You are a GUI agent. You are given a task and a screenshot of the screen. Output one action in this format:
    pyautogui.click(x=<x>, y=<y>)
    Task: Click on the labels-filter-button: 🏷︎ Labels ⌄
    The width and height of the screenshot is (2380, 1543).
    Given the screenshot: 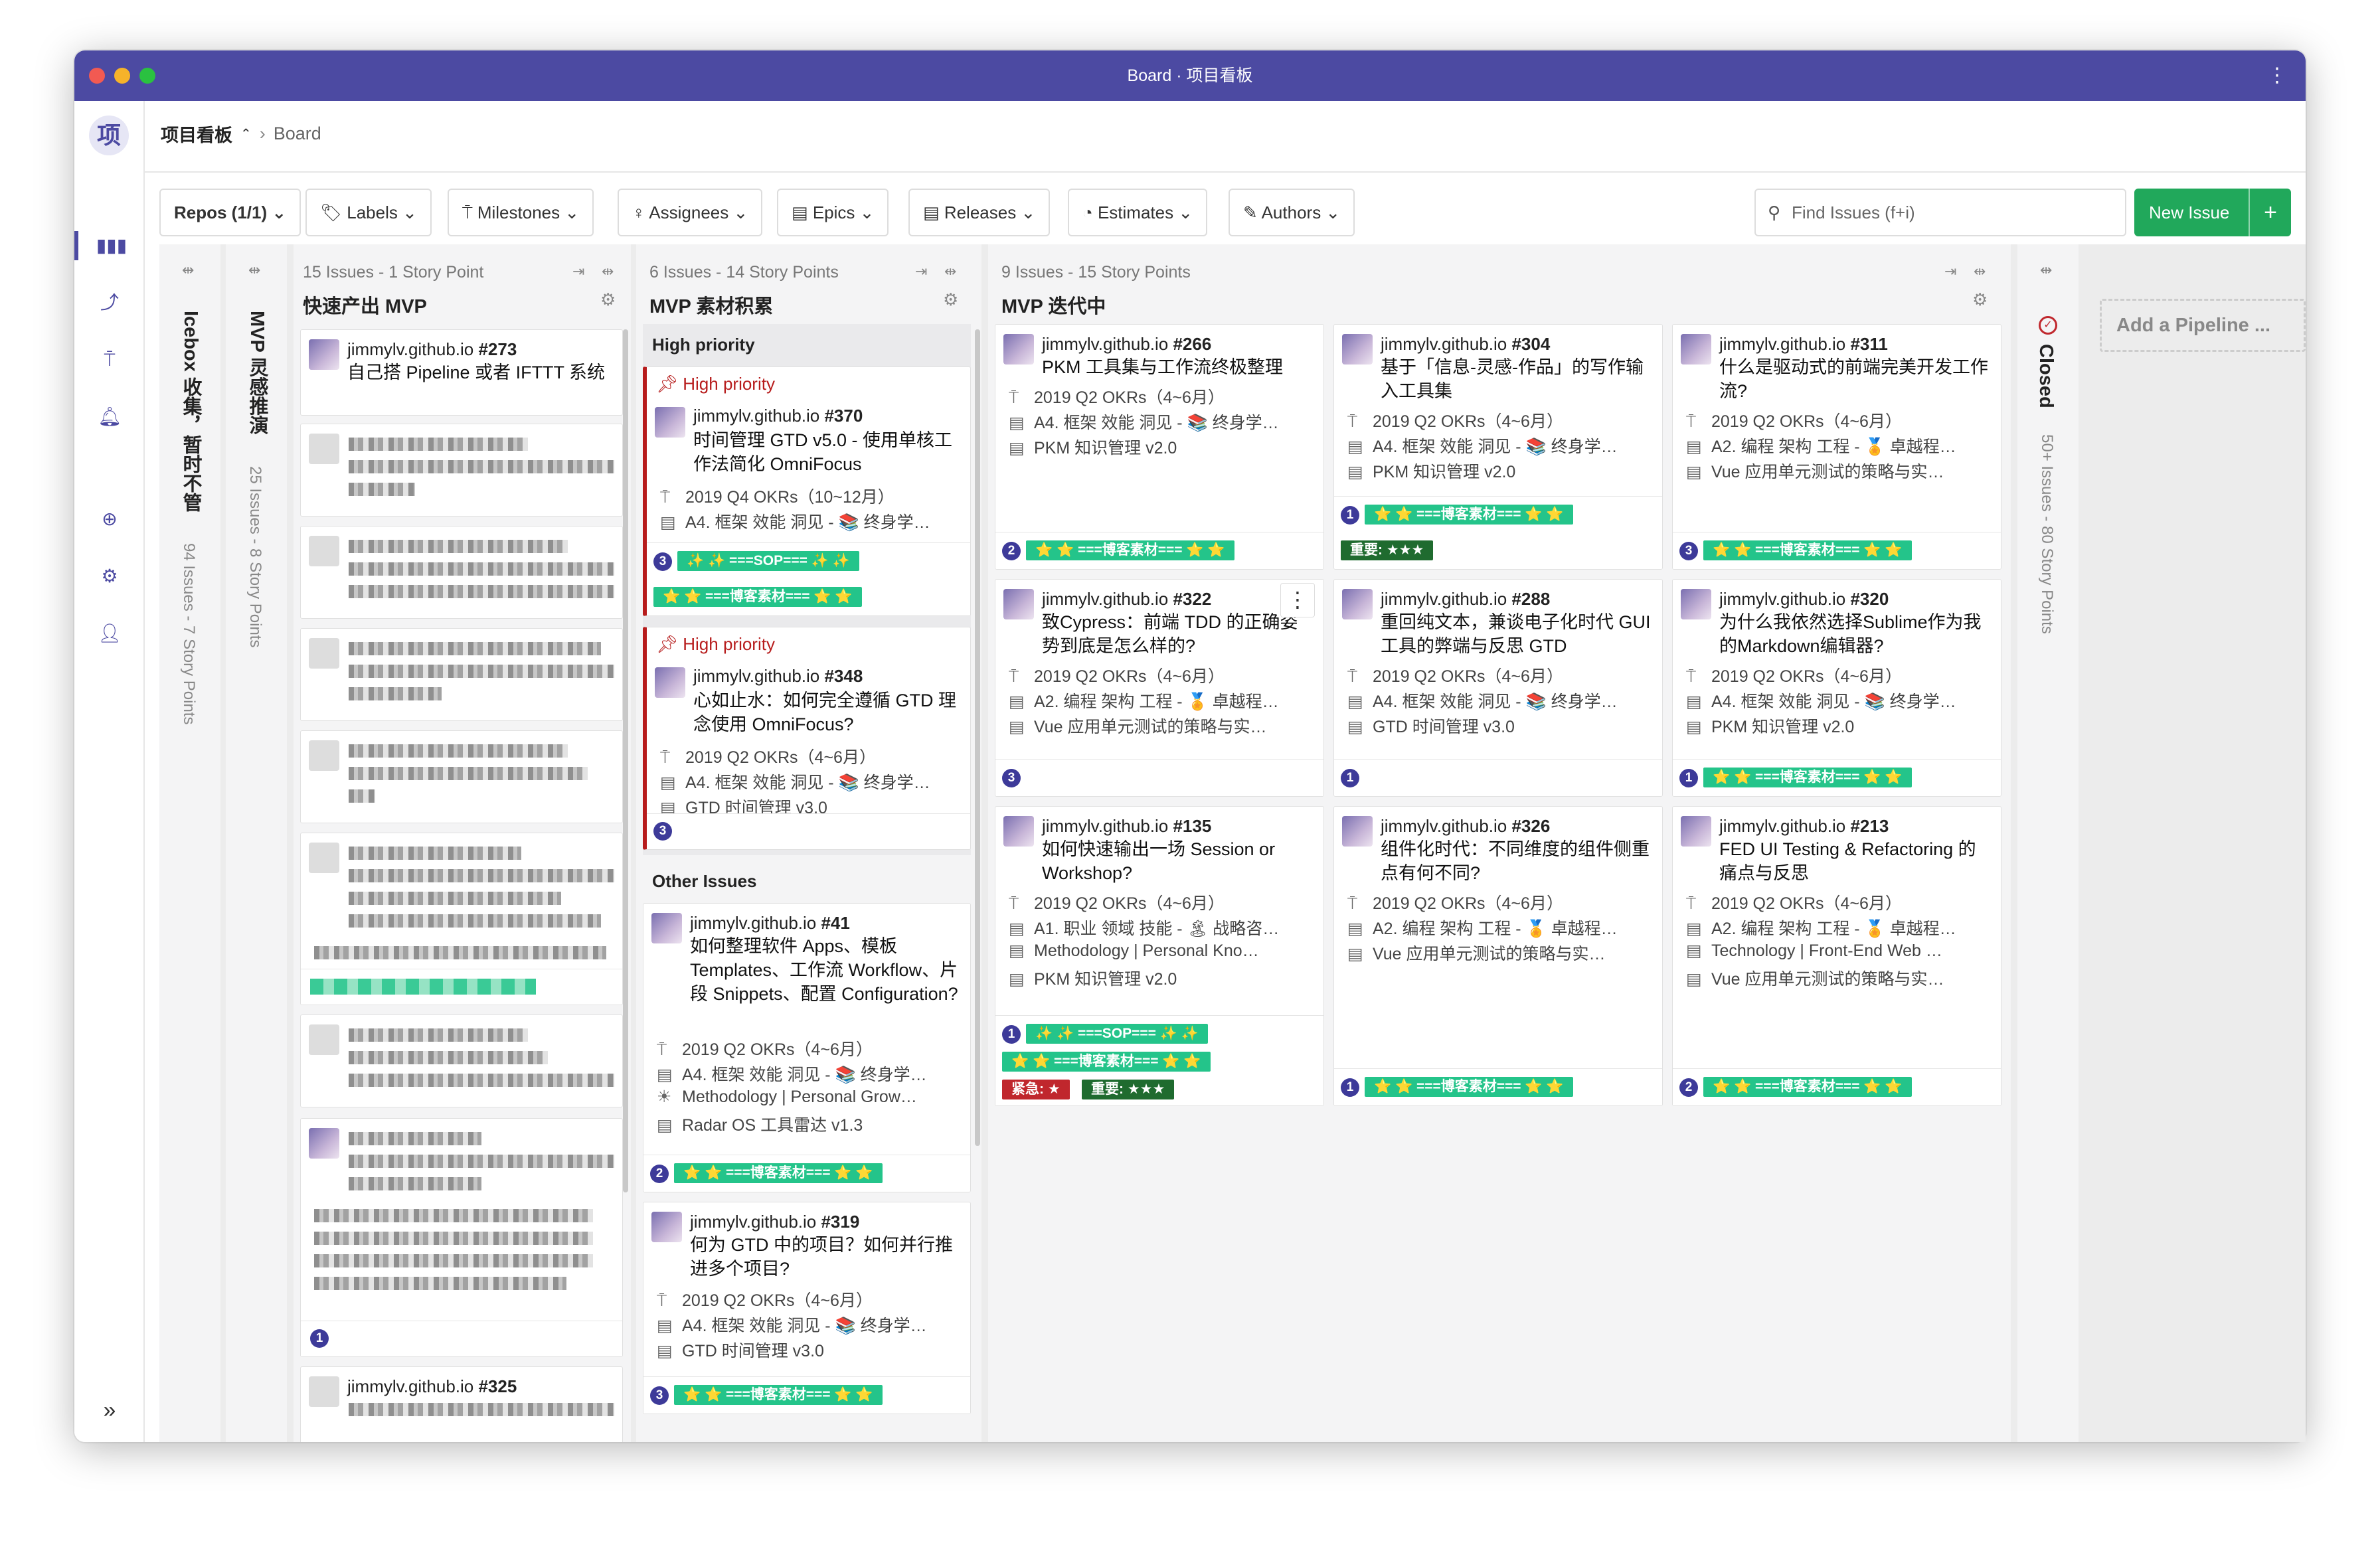 What is the action you would take?
    pyautogui.click(x=368, y=212)
    